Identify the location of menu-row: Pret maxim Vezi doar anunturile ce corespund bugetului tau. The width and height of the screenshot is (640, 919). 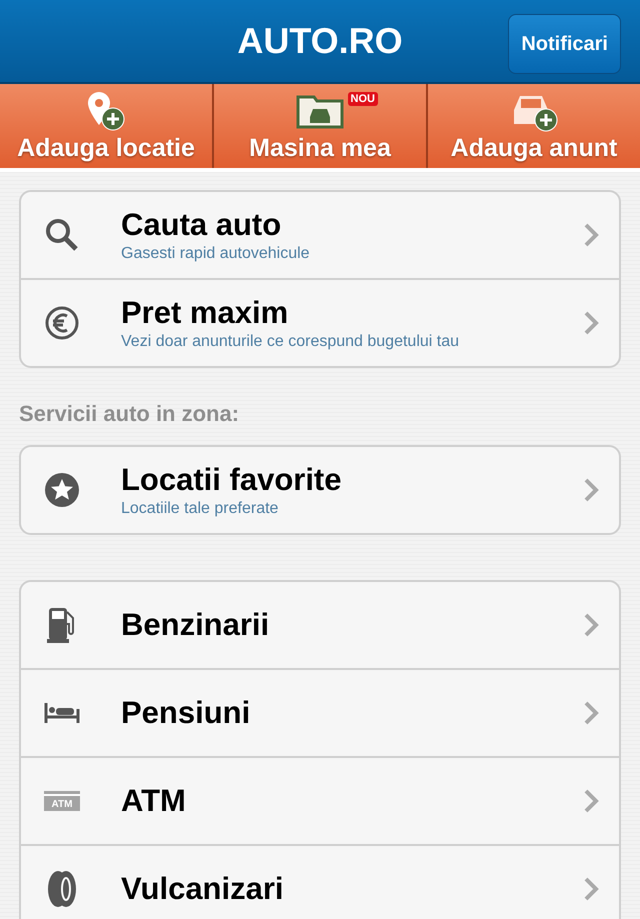
(320, 322).